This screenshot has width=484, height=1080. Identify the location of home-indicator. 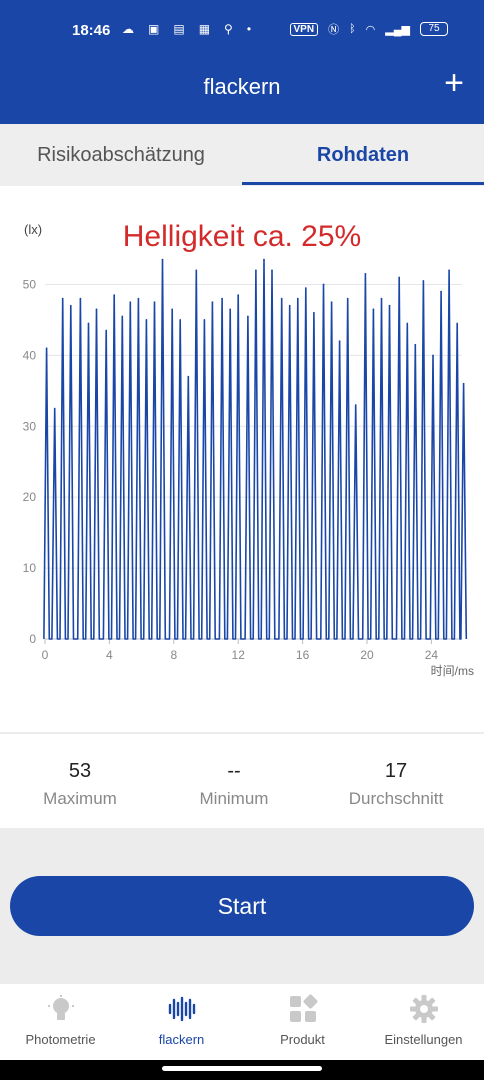
(242, 1068).